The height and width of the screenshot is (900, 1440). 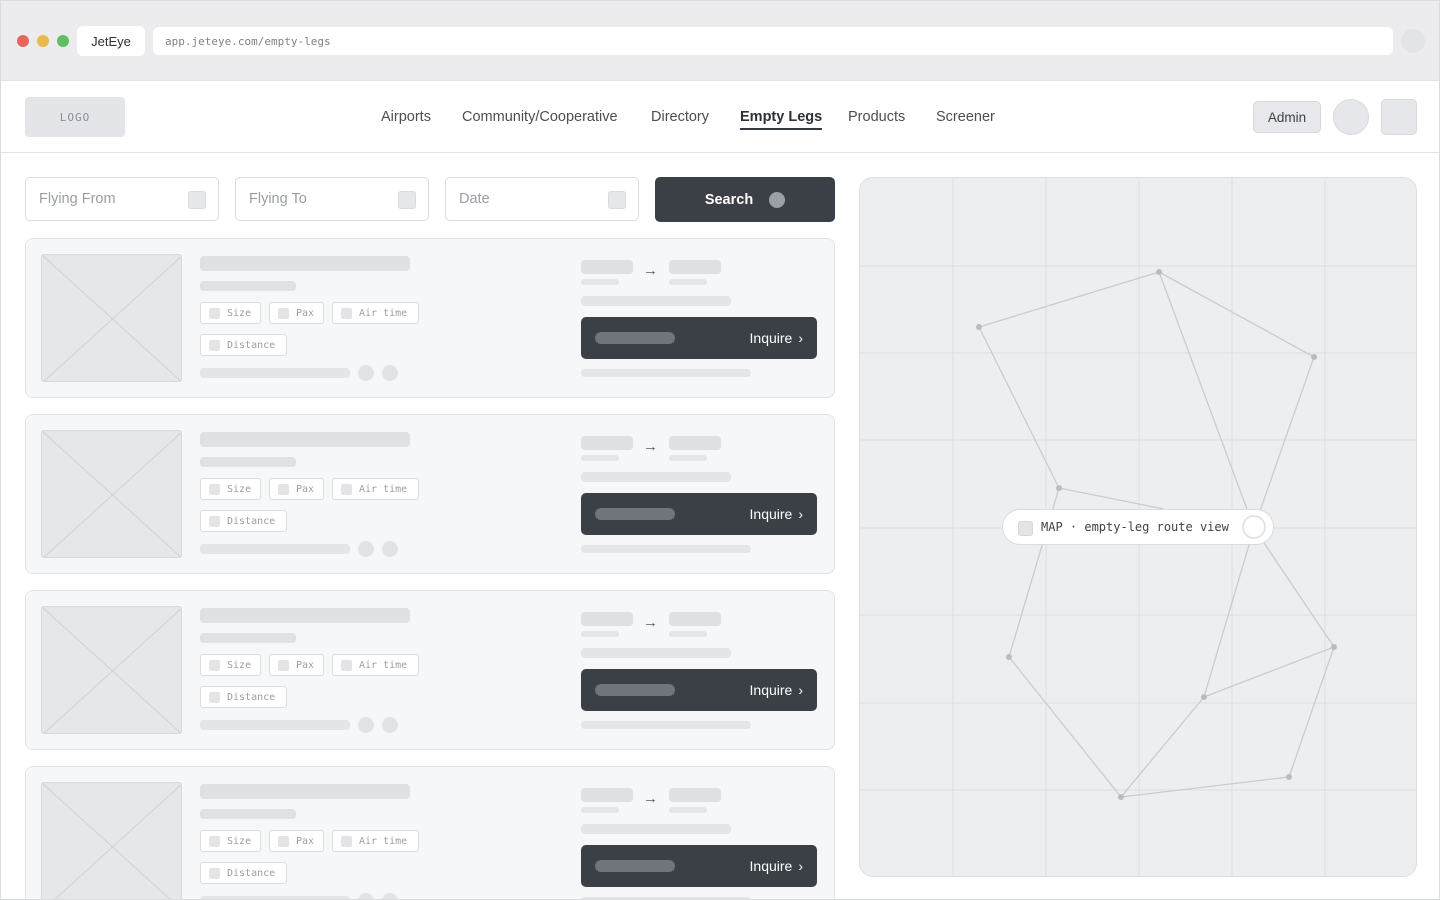 I want to click on browser-chrome: JetEye app.jeteye.com/empty-legs, so click(x=720, y=41).